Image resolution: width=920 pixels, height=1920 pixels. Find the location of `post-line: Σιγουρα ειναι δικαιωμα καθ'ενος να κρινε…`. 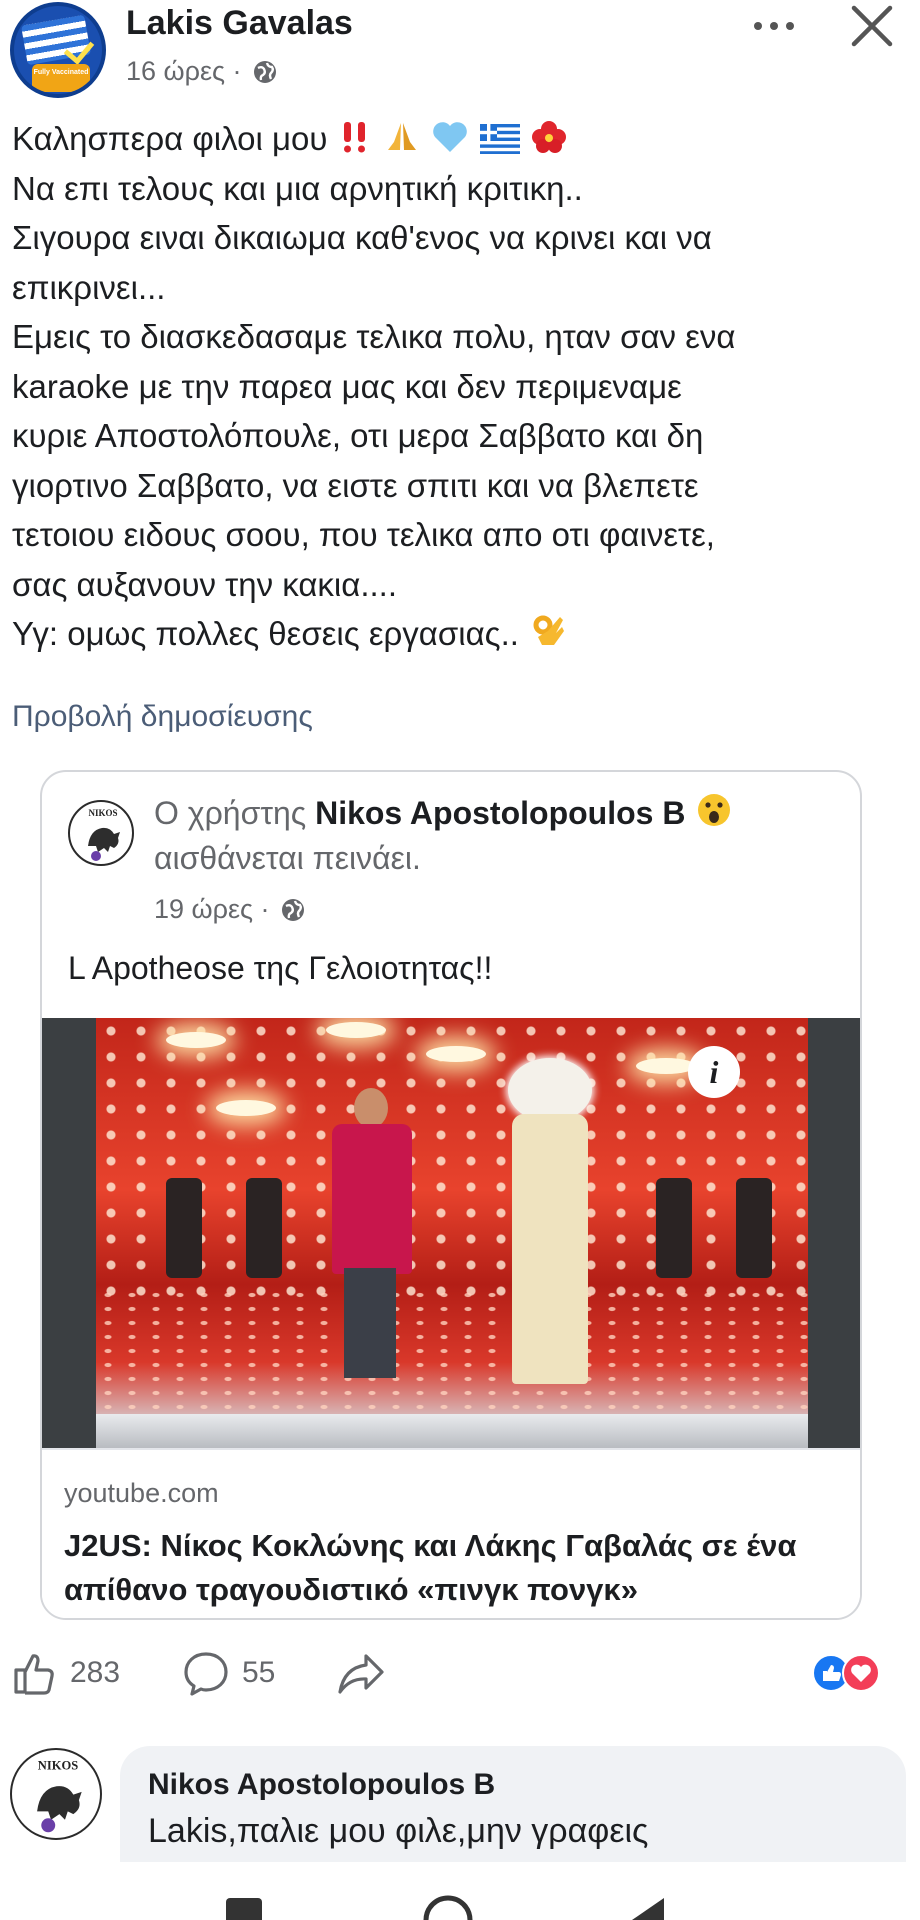

post-line: Σιγουρα ειναι δικαιωμα καθ'ενος να κρινε… is located at coordinates (362, 237).